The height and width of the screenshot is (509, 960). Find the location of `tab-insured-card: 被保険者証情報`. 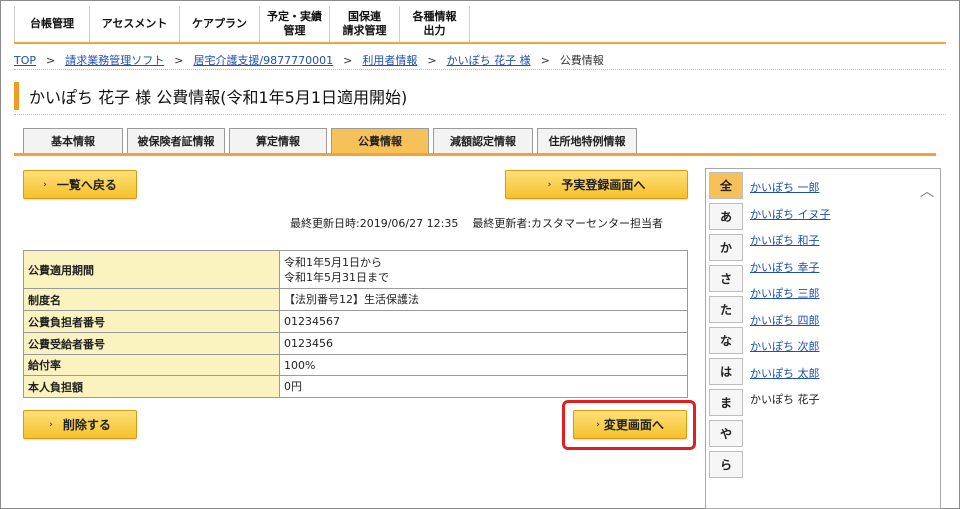

tab-insured-card: 被保険者証情報 is located at coordinates (176, 140).